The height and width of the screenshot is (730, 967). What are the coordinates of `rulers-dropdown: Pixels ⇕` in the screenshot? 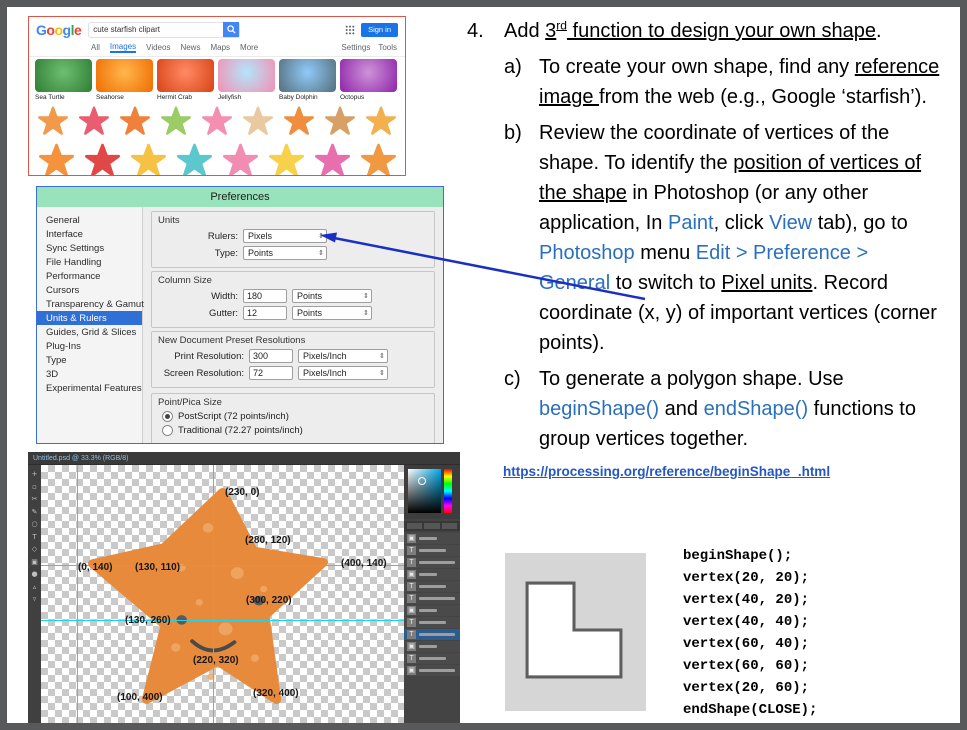 It's located at (285, 236).